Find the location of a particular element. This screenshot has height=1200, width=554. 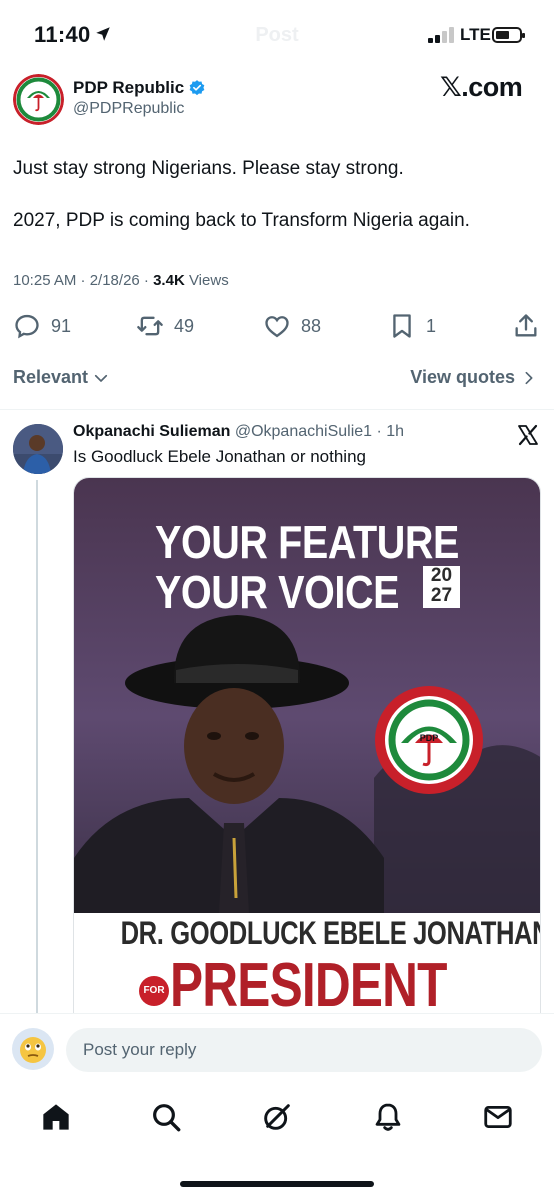

thread-line is located at coordinates (37, 747).